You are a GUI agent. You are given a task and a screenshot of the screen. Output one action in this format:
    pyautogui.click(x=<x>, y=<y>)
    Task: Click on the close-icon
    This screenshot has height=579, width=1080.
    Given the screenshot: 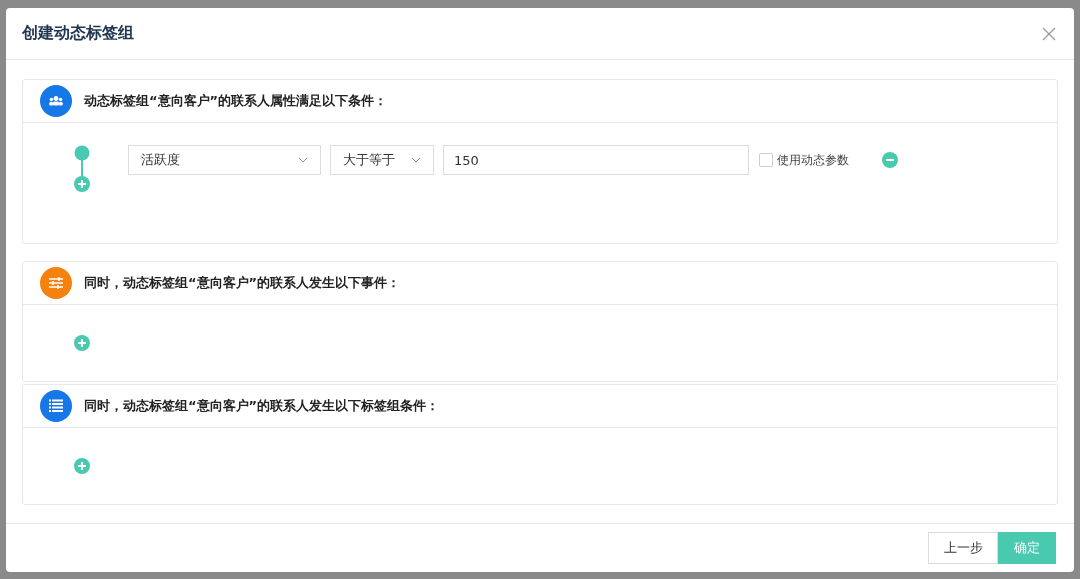 What is the action you would take?
    pyautogui.click(x=1049, y=33)
    